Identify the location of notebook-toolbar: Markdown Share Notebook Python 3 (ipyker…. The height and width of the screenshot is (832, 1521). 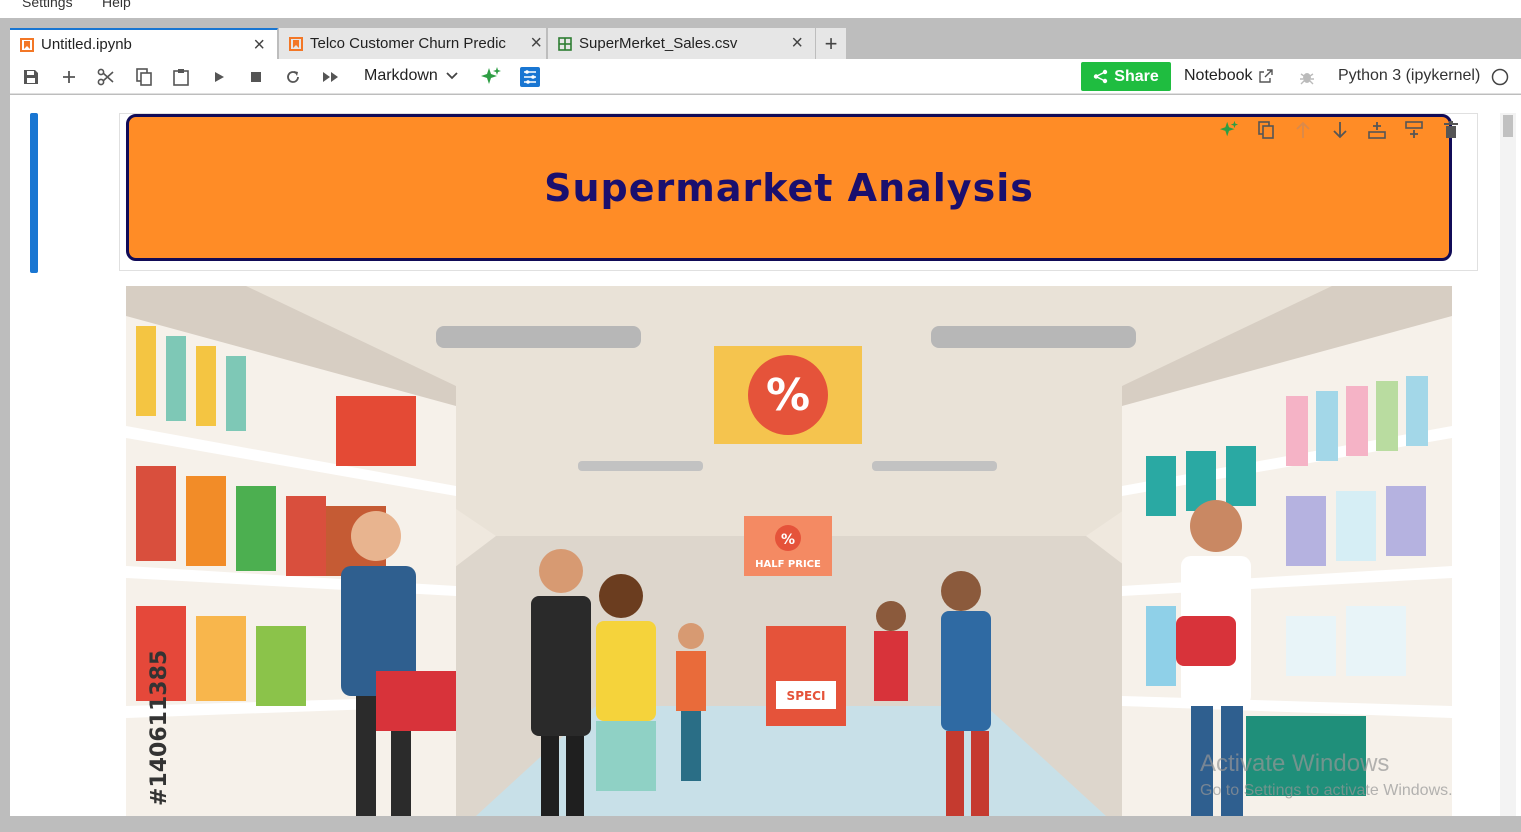
(765, 76).